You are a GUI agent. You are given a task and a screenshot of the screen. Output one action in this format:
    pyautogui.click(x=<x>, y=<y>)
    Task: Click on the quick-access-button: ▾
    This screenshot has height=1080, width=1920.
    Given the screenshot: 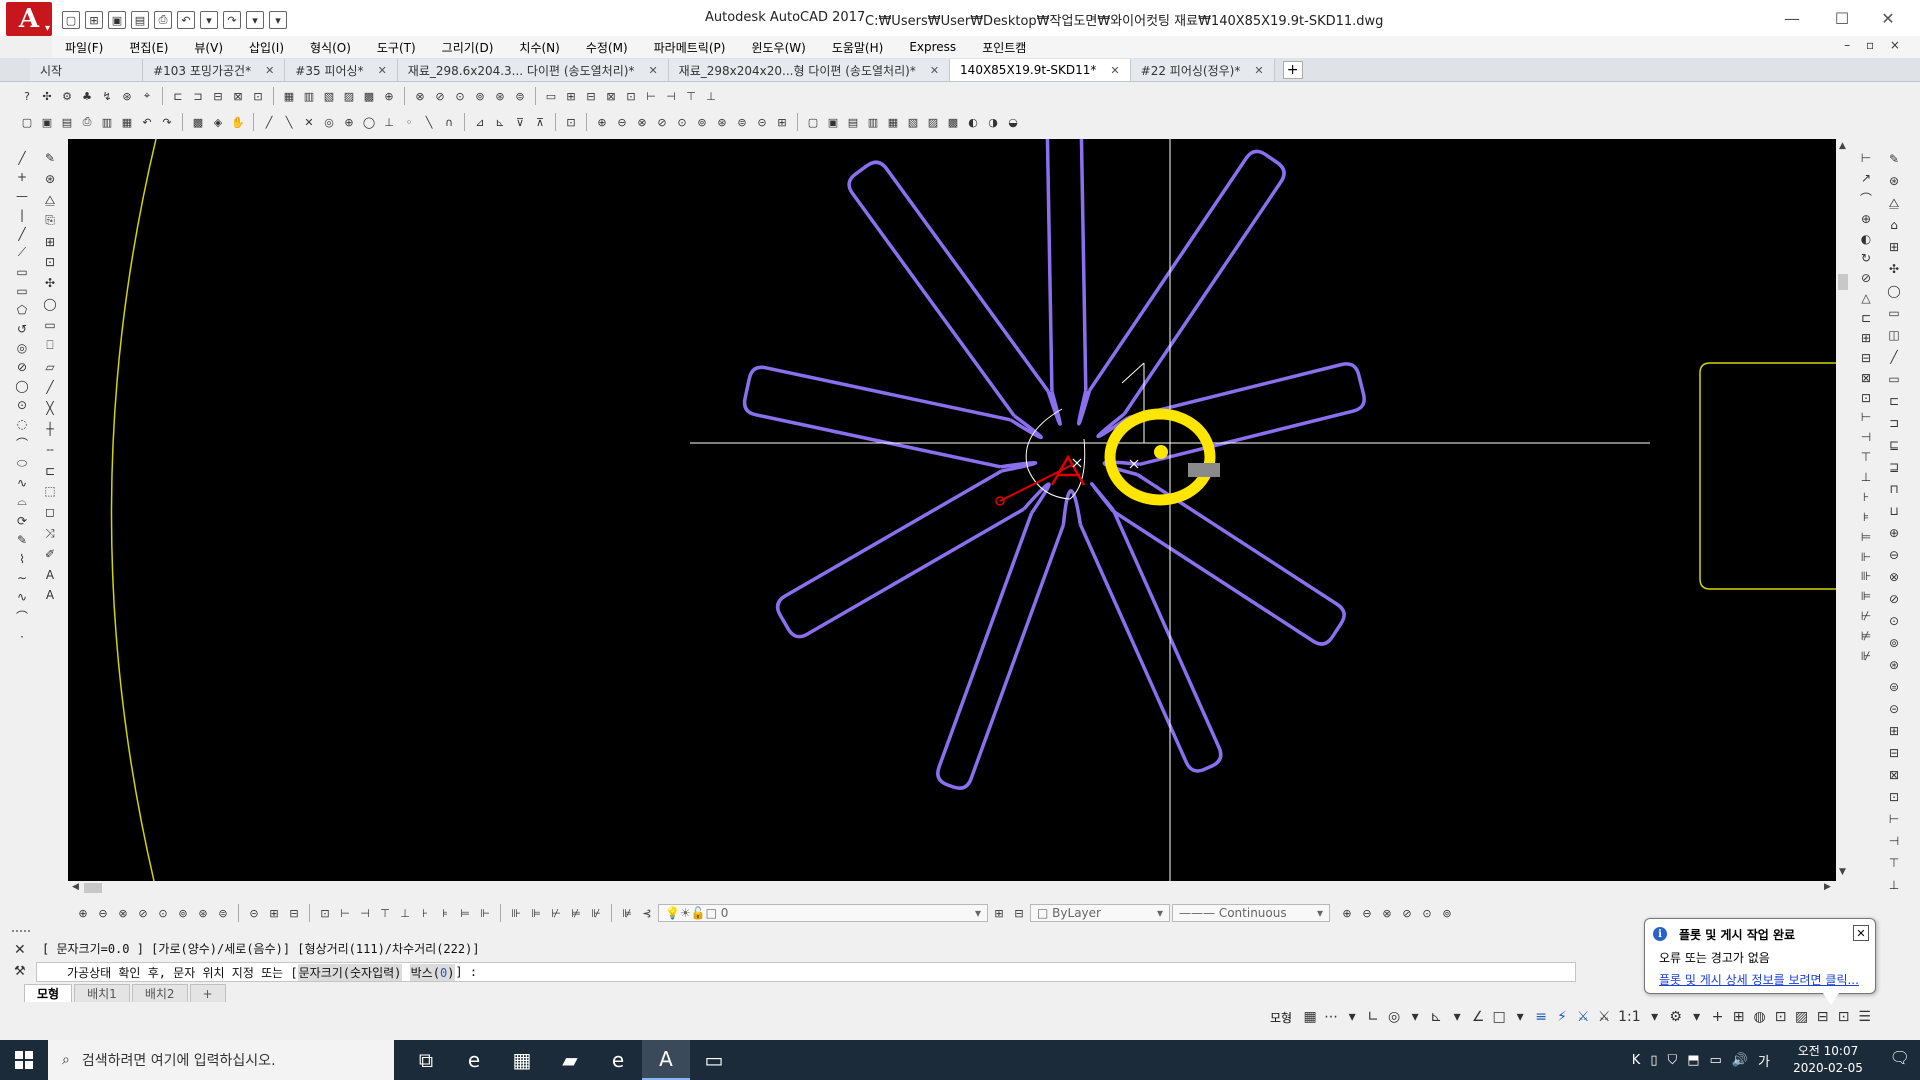 What is the action you would take?
    pyautogui.click(x=209, y=20)
    